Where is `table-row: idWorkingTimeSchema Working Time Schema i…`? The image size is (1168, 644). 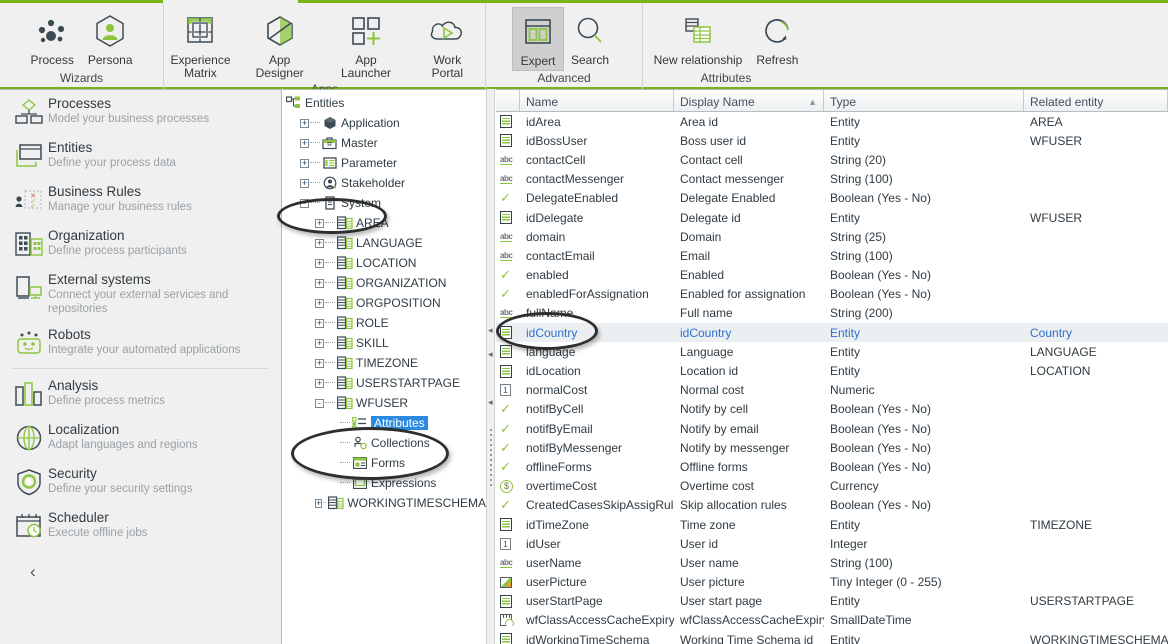
table-row: idWorkingTimeSchema Working Time Schema i… is located at coordinates (832, 637).